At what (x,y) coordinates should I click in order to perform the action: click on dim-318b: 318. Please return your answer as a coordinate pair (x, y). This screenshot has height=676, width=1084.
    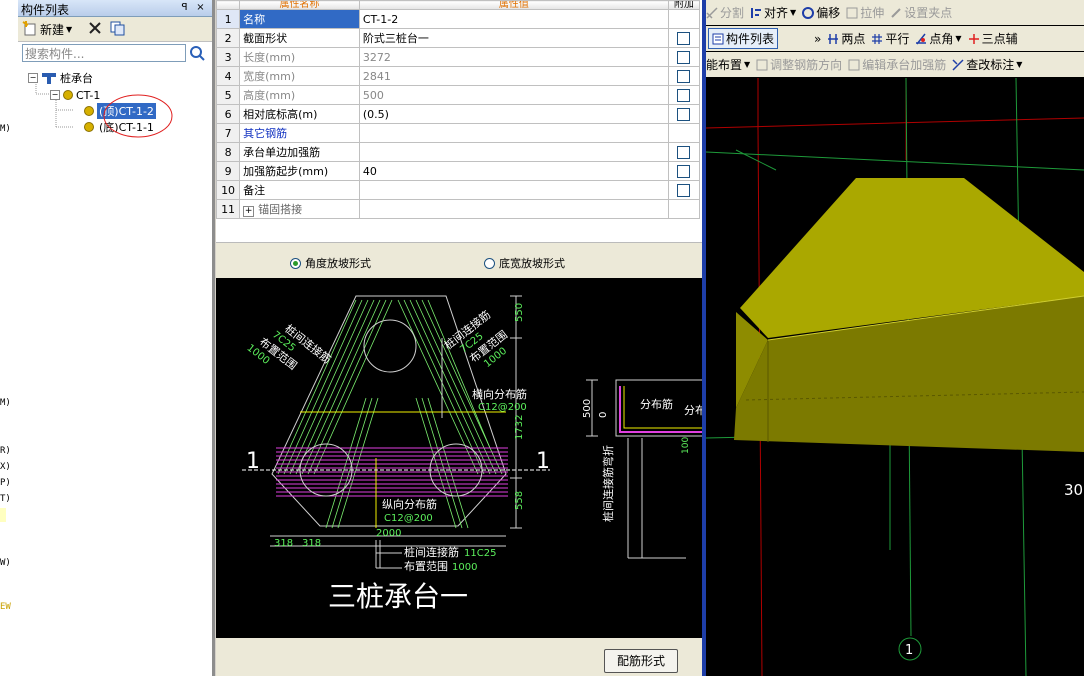
    Looking at the image, I should click on (311, 543).